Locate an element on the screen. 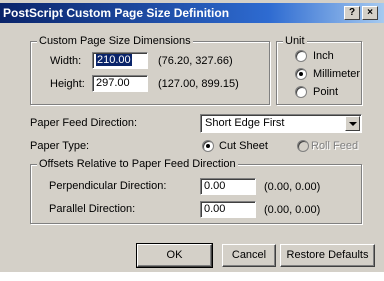 The height and width of the screenshot is (281, 384). unit-millimeter-radio is located at coordinates (301, 74).